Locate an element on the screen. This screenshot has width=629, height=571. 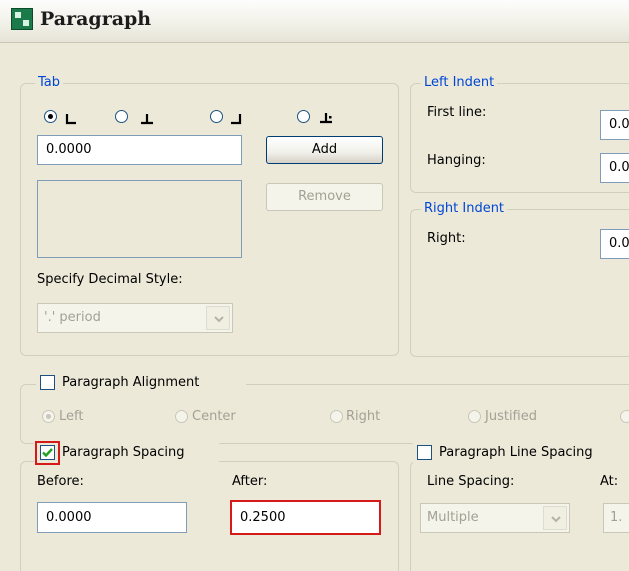
first-line-input: 0.0 is located at coordinates (614, 125).